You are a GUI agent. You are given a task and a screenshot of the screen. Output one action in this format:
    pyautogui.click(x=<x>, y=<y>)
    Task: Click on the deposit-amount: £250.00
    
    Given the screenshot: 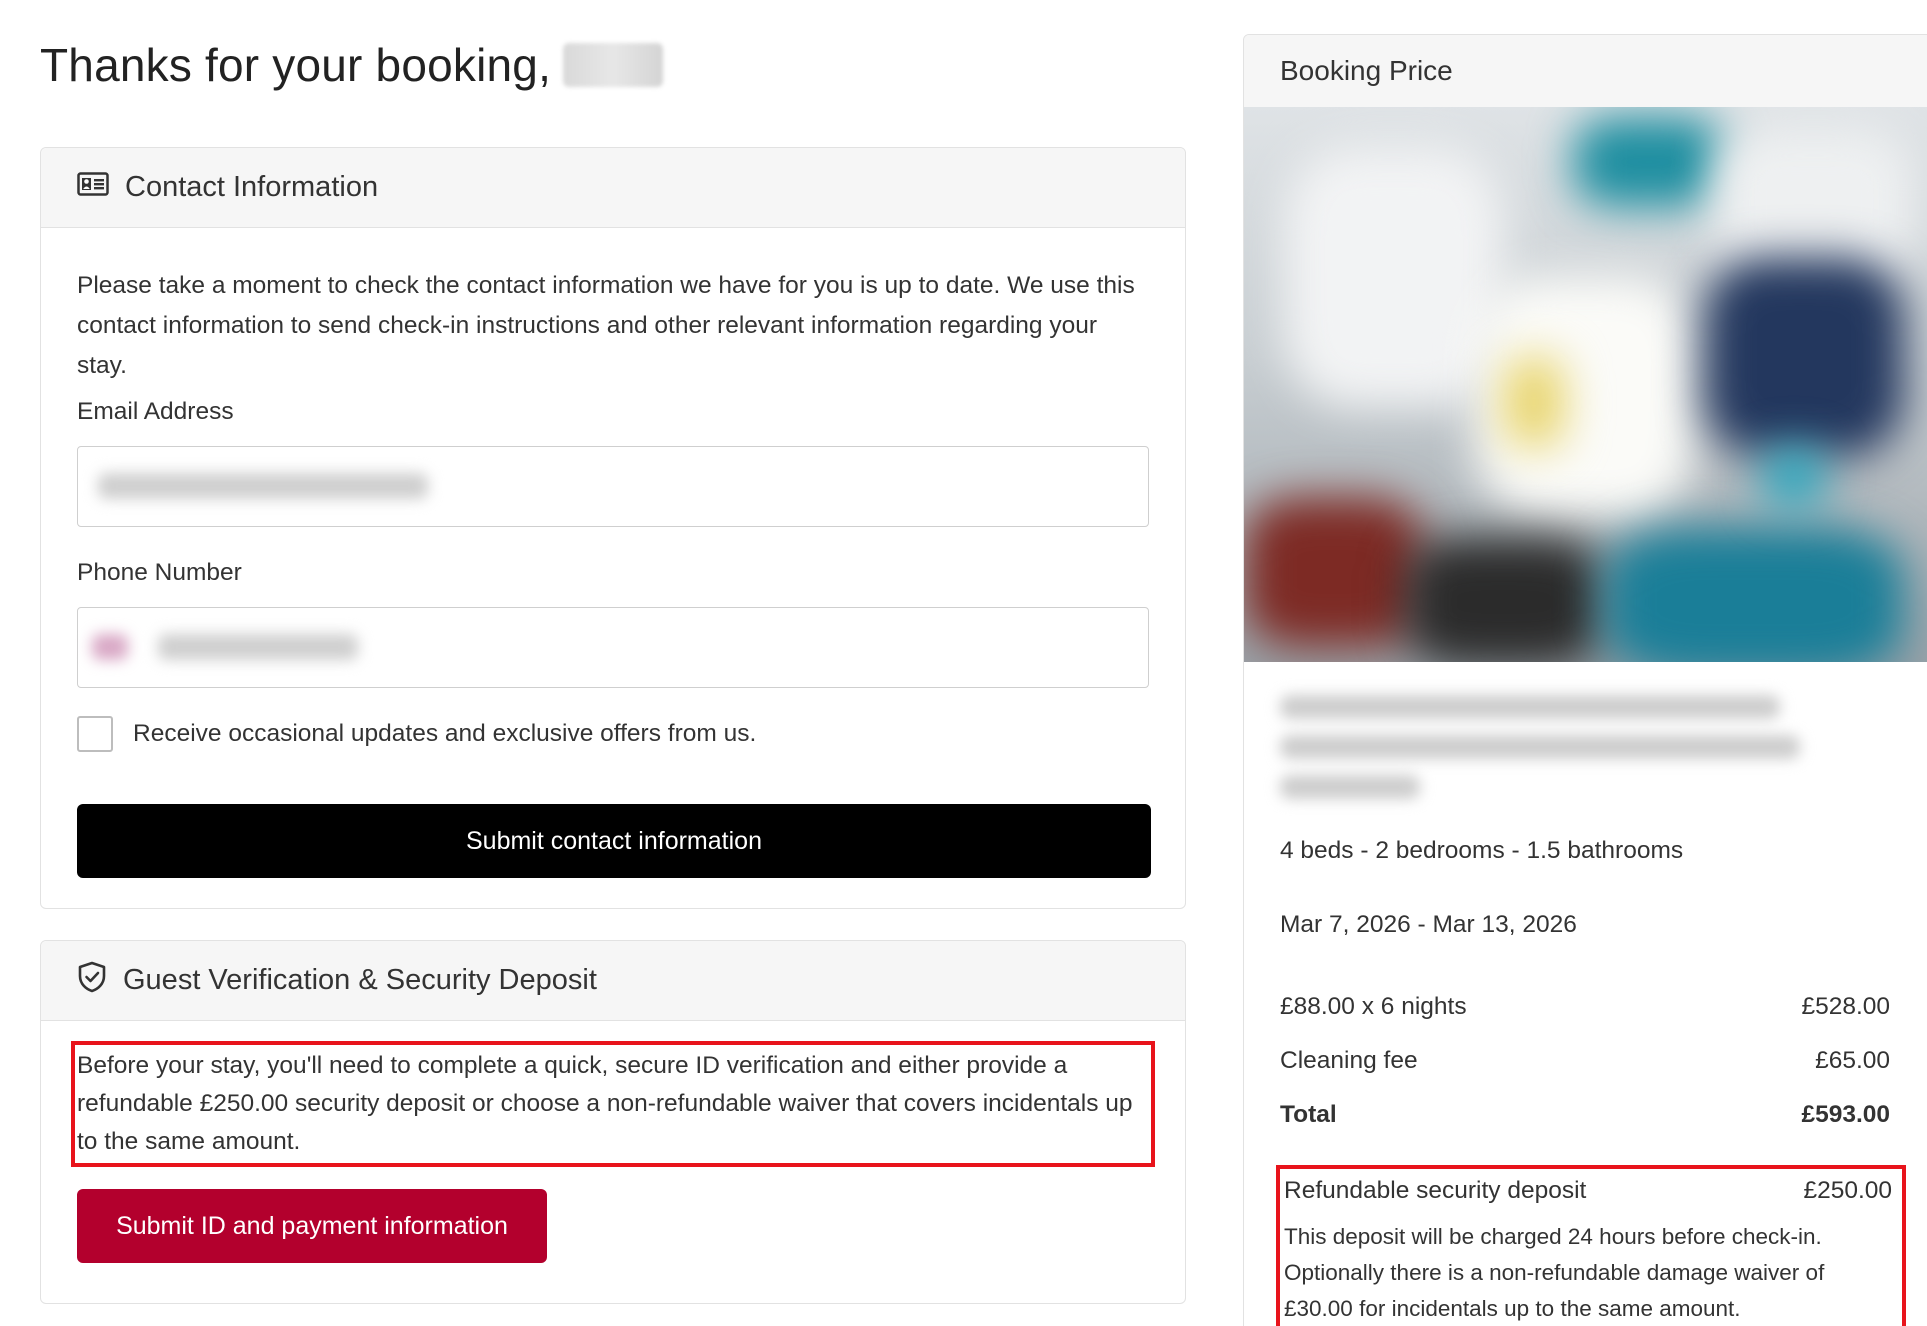 What is the action you would take?
    pyautogui.click(x=1847, y=1190)
    